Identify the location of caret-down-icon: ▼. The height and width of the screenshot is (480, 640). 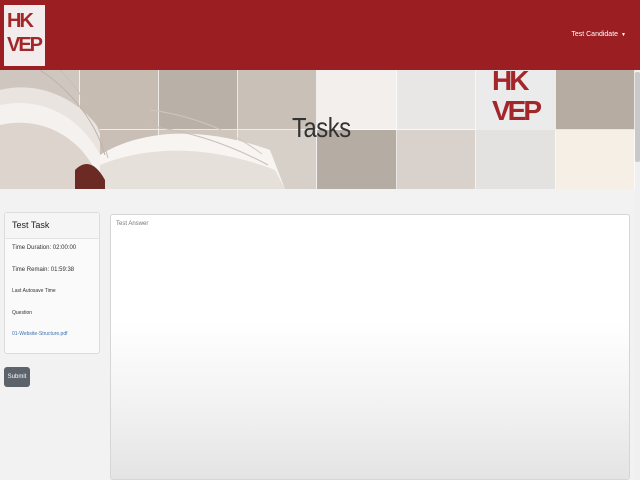
(623, 35).